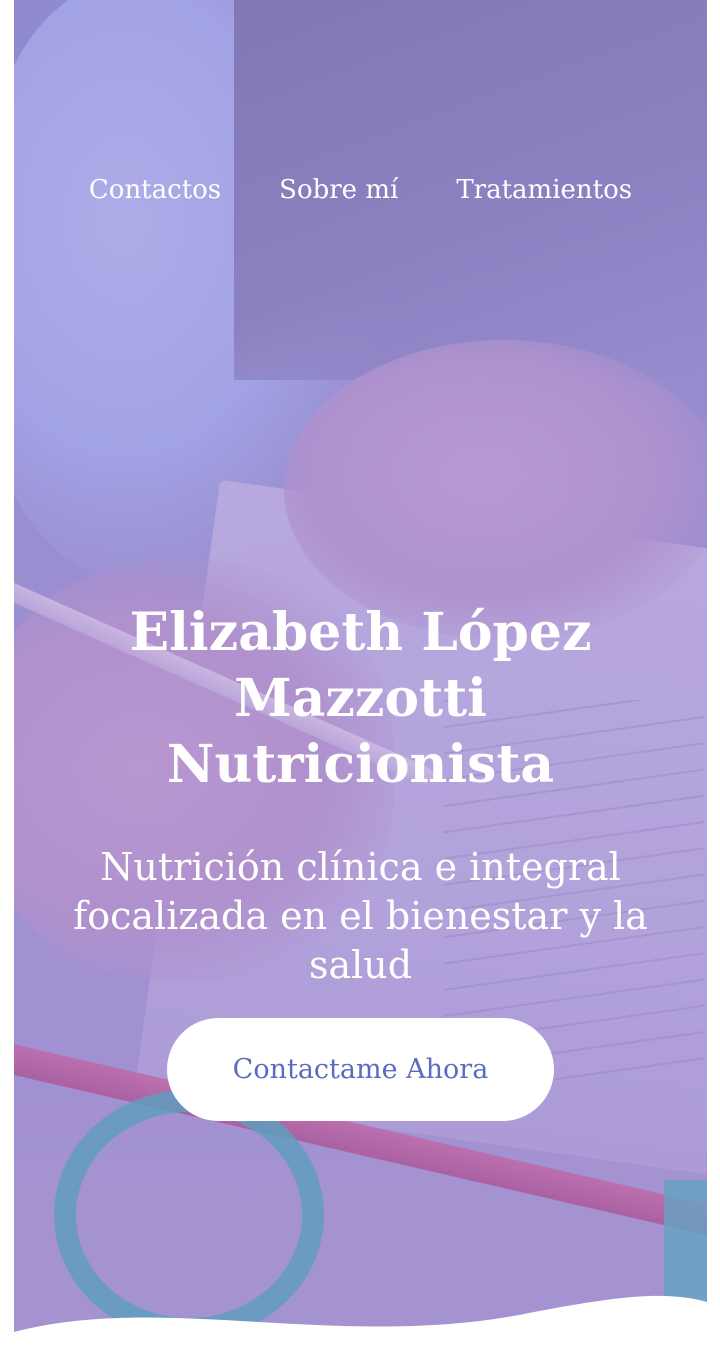 This screenshot has height=1362, width=720. What do you see at coordinates (360, 965) in the screenshot?
I see `hero-subtitle-line: salud` at bounding box center [360, 965].